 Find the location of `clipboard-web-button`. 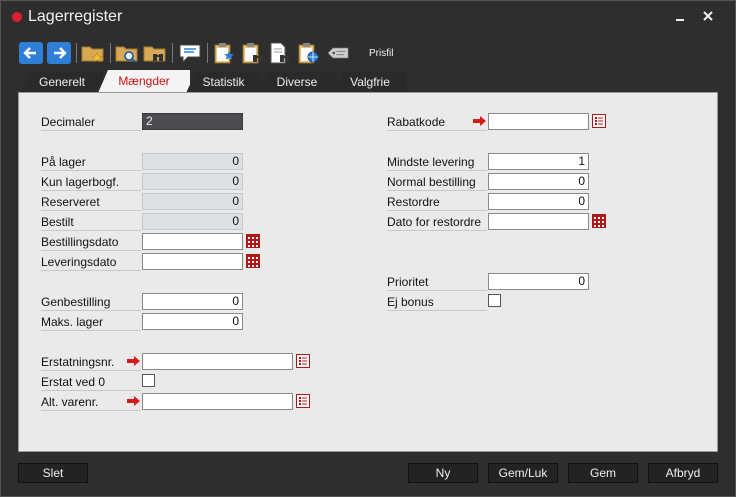

clipboard-web-button is located at coordinates (308, 53).